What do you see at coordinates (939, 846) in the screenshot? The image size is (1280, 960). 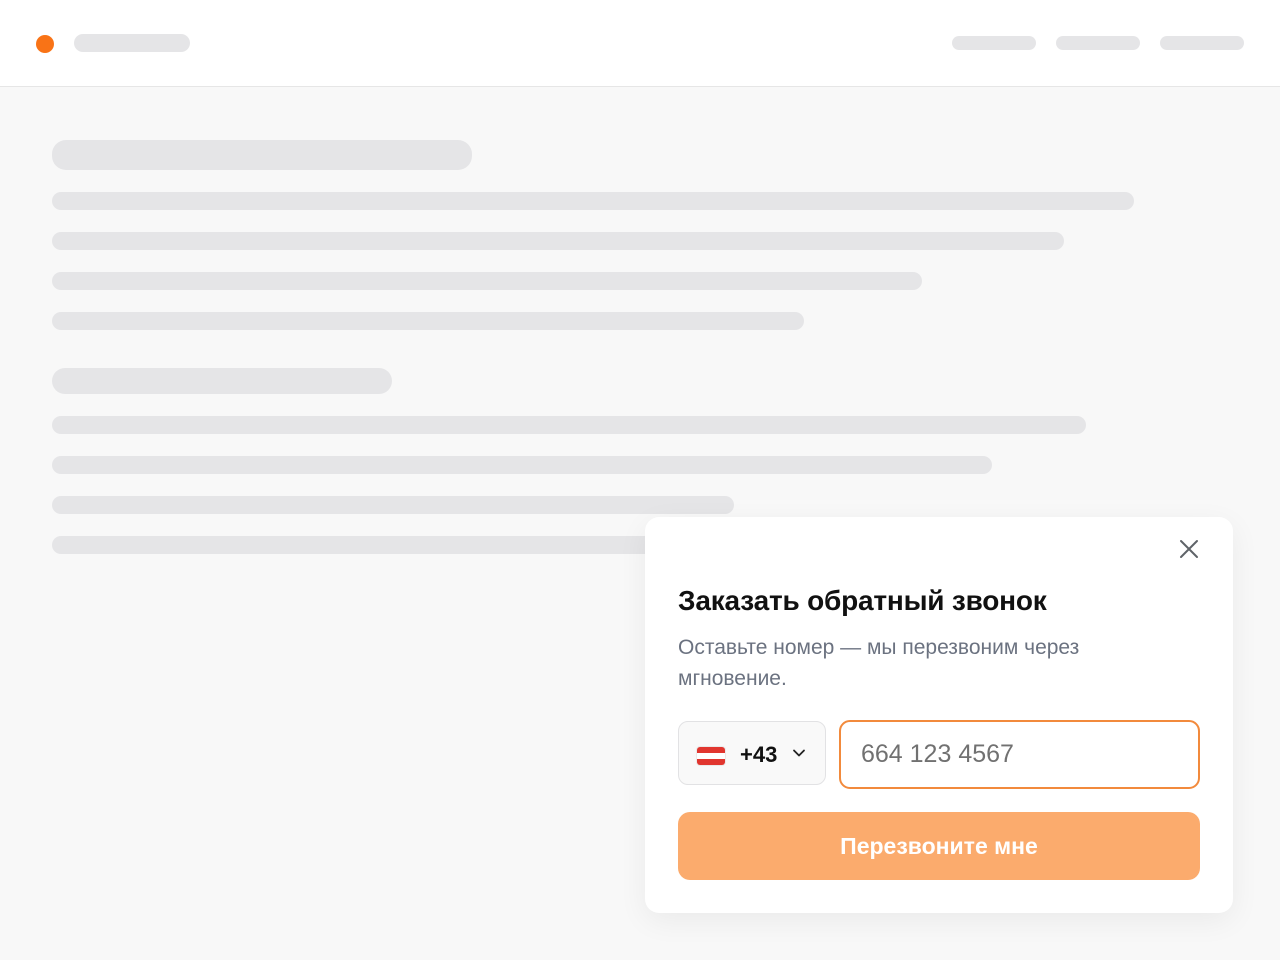 I see `callback-submit-button: Перезвоните мне` at bounding box center [939, 846].